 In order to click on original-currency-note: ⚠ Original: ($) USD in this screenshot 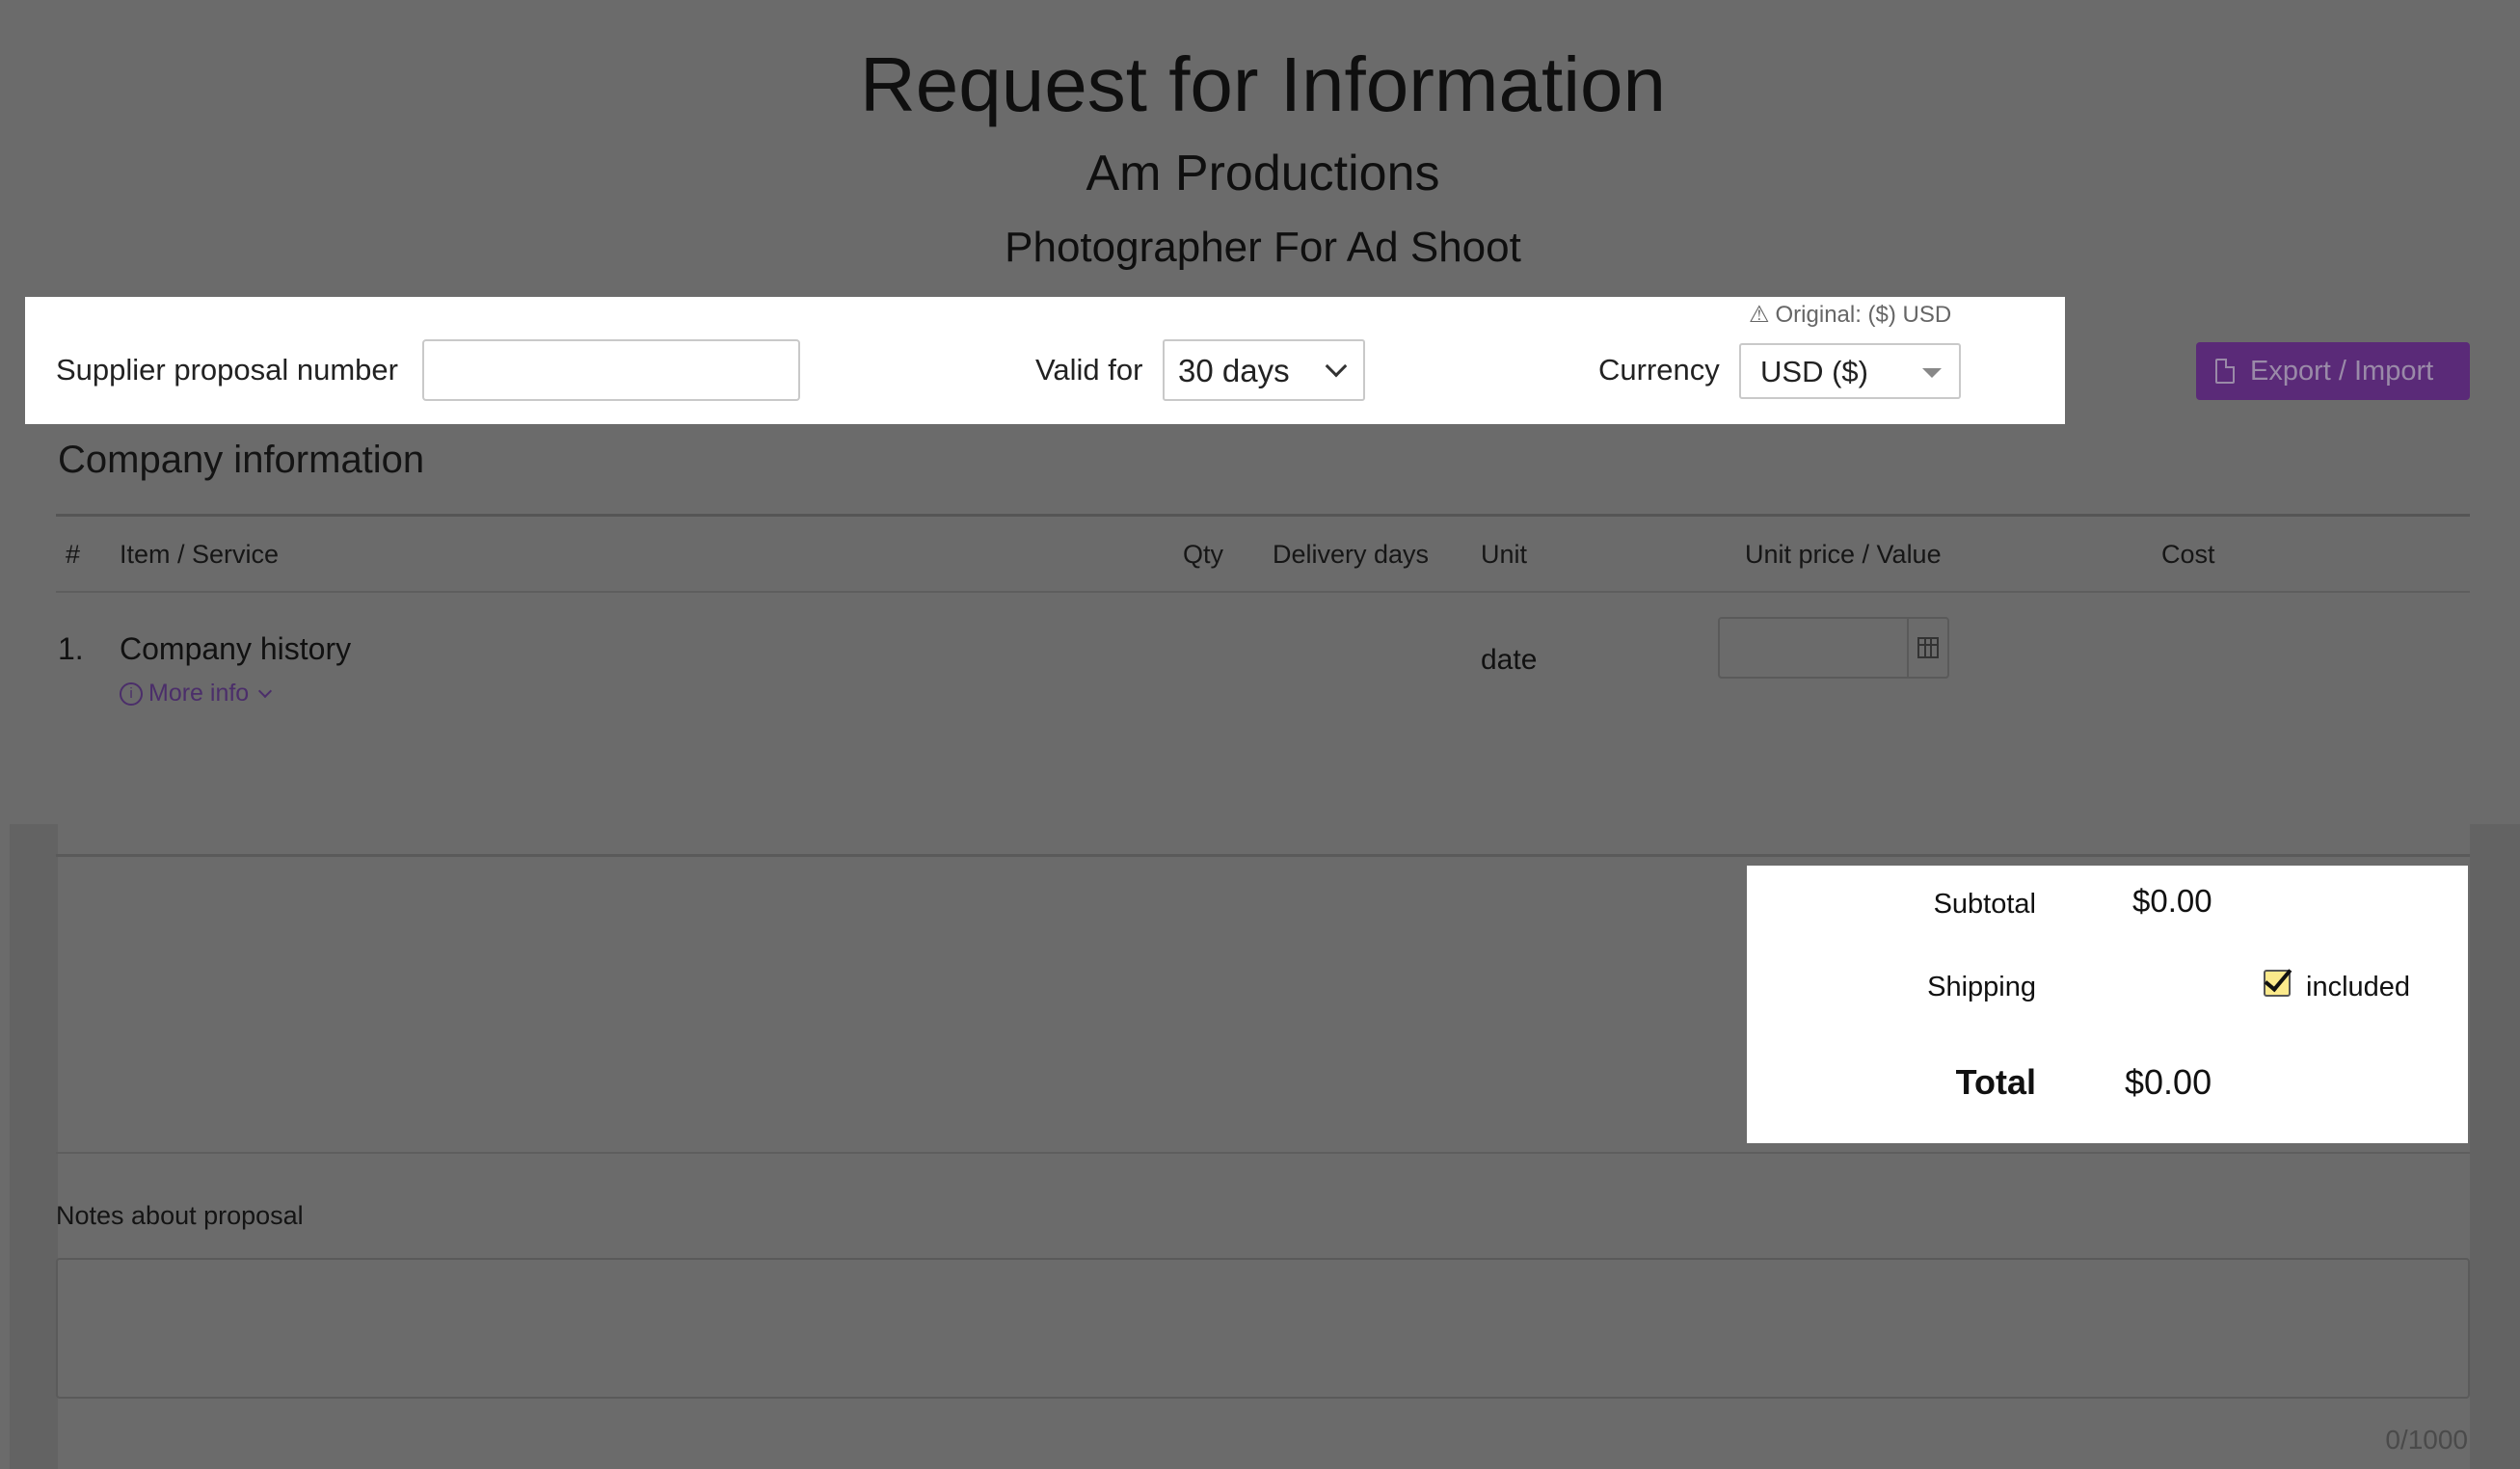, I will do `click(1850, 315)`.